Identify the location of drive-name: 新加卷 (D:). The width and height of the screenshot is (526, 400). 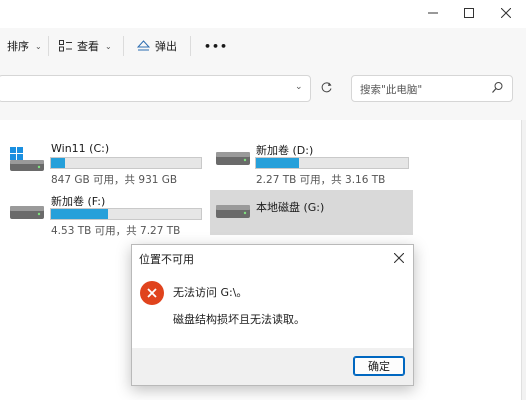
(285, 150).